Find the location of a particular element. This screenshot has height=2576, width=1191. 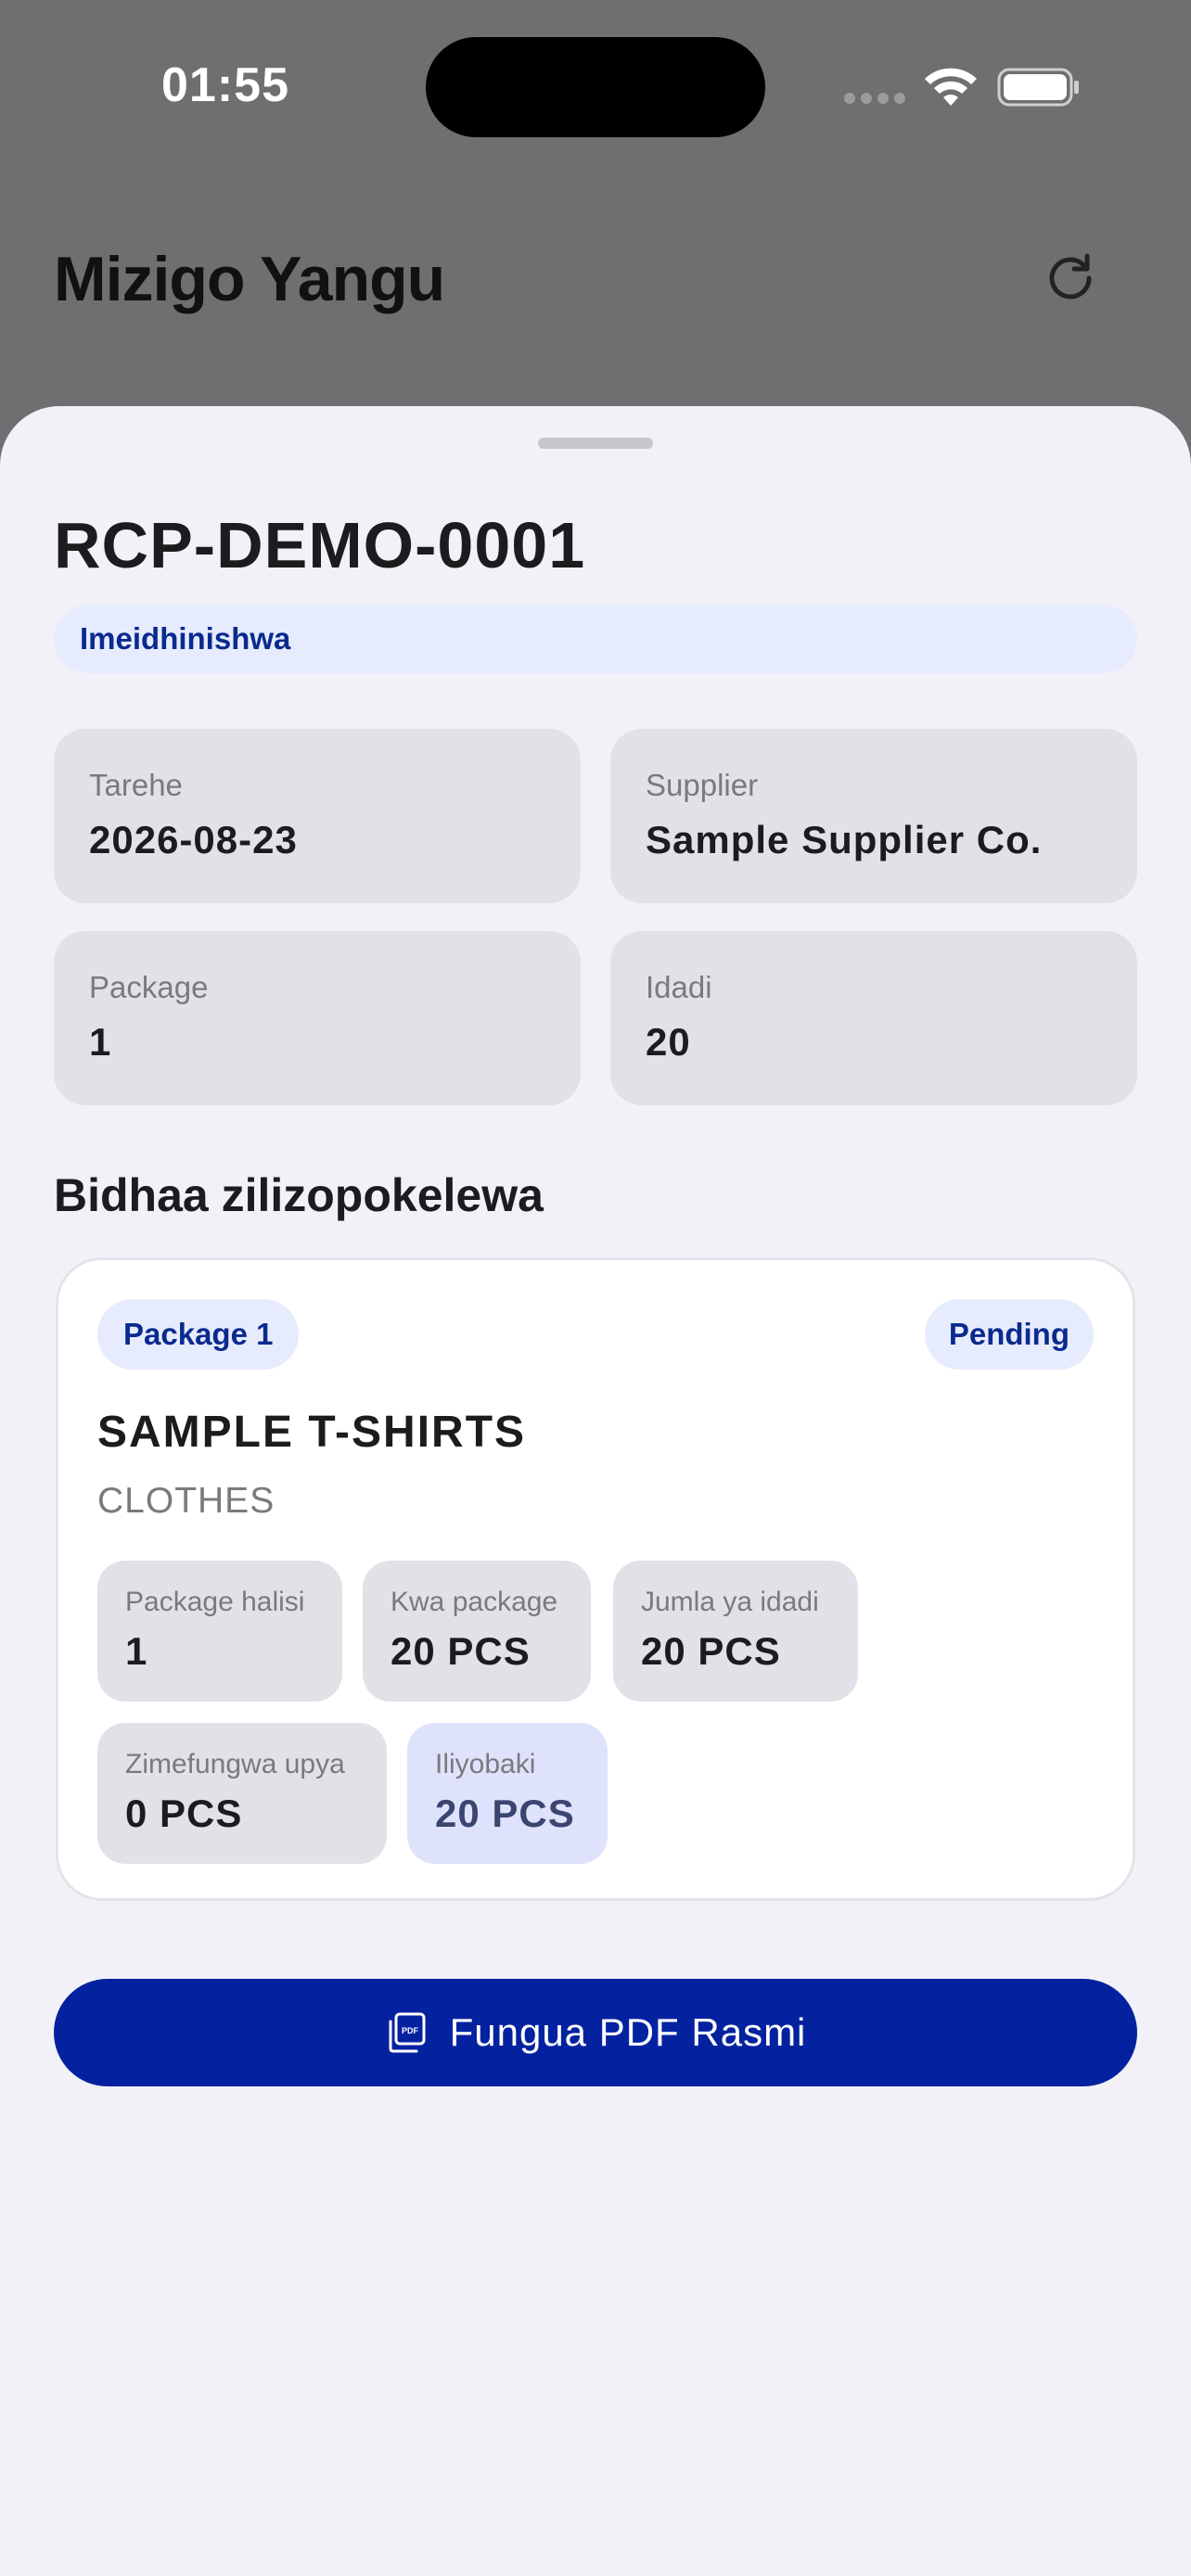

package-value: 1 is located at coordinates (100, 1042).